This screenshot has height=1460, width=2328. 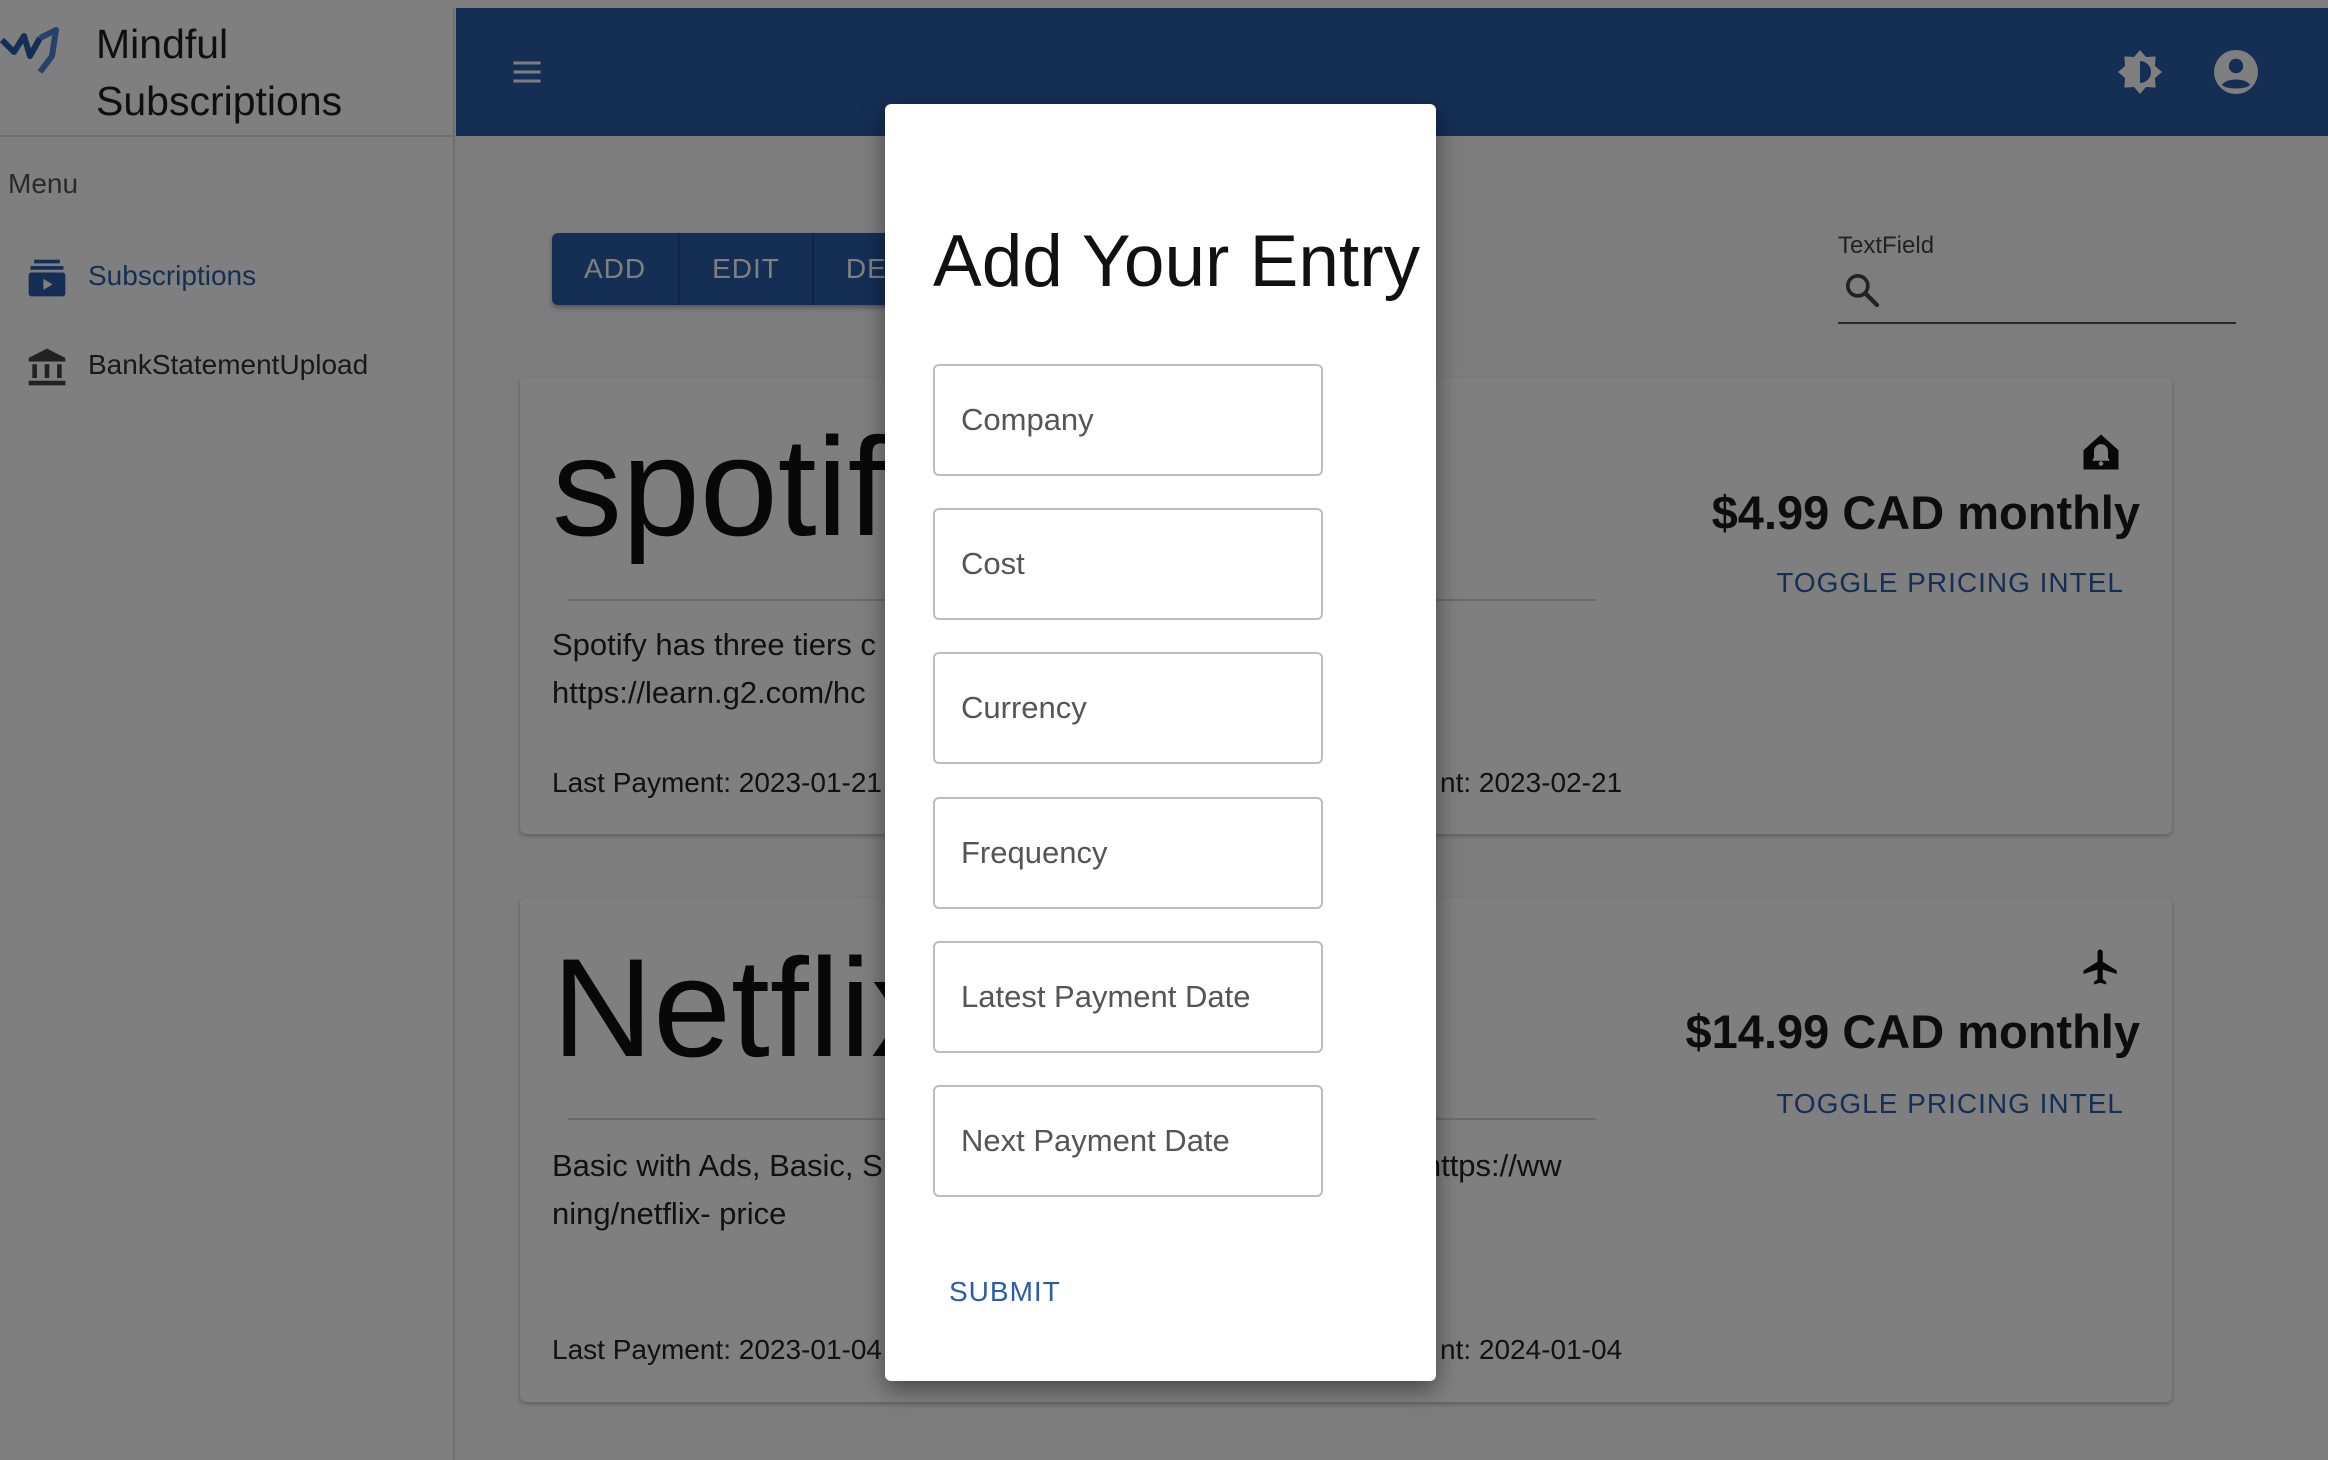 What do you see at coordinates (1131, 1141) in the screenshot?
I see `next-payment-date-input` at bounding box center [1131, 1141].